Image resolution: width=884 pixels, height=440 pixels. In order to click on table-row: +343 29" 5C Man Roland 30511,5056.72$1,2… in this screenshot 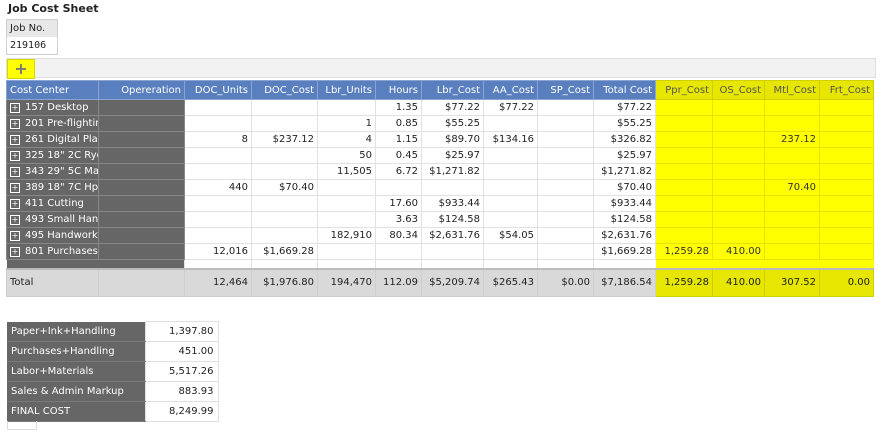, I will do `click(440, 171)`.